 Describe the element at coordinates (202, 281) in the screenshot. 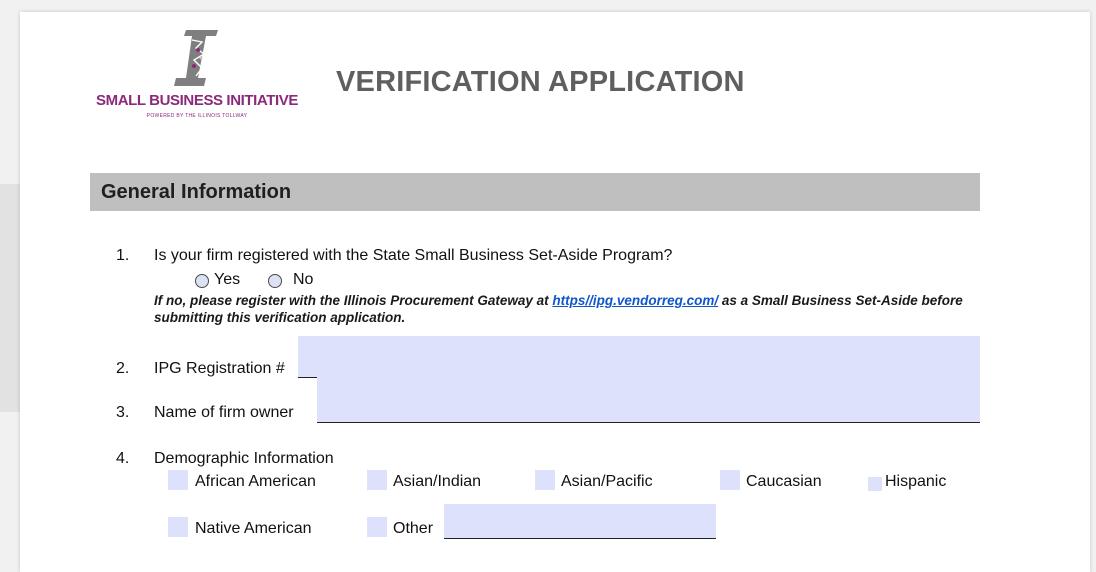

I see `radio-yes` at that location.